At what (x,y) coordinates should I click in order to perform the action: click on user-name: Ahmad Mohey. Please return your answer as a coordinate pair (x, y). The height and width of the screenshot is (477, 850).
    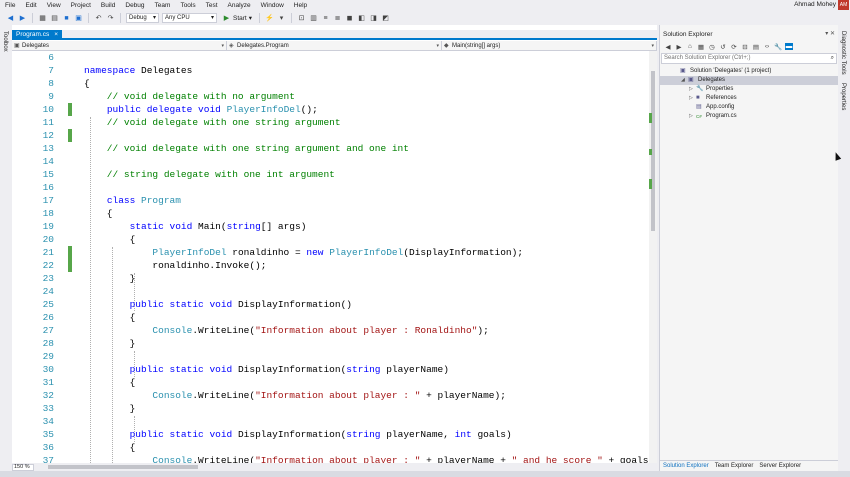
    Looking at the image, I should click on (815, 4).